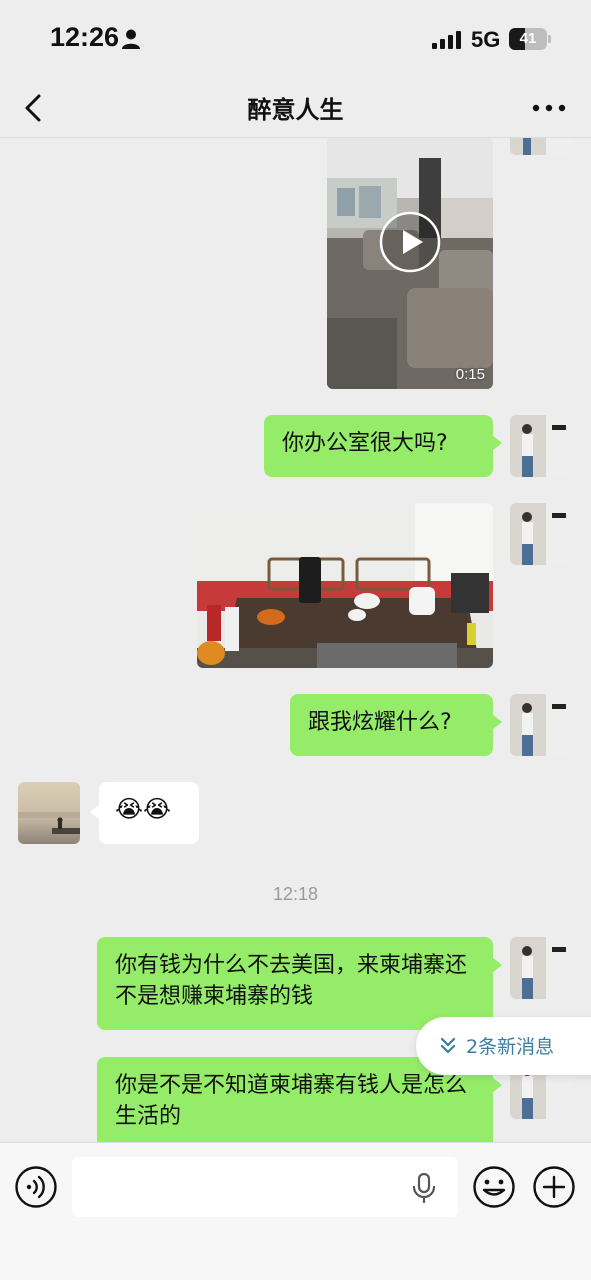  What do you see at coordinates (448, 1045) in the screenshot?
I see `double-chevron-down-icon` at bounding box center [448, 1045].